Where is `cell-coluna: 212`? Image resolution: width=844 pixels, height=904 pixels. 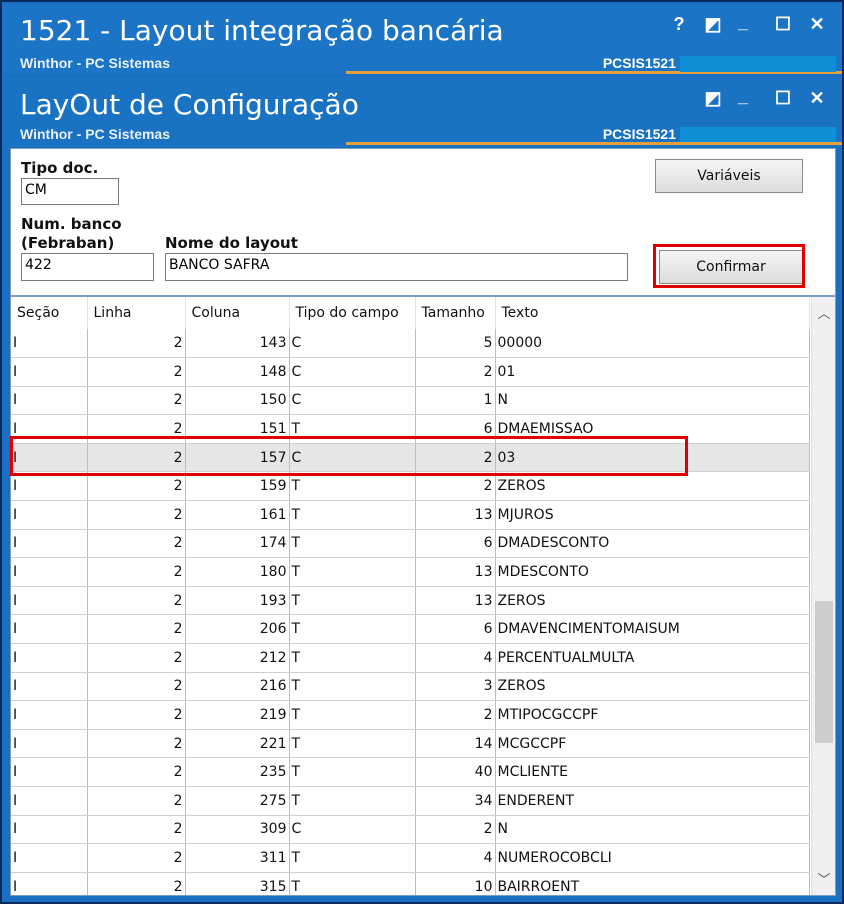
cell-coluna: 212 is located at coordinates (237, 658).